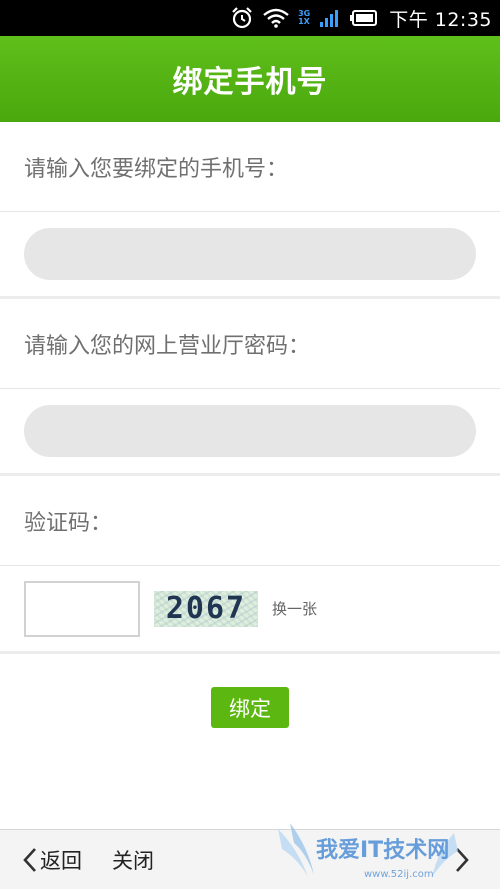 The width and height of the screenshot is (500, 889). I want to click on status-icons: 3G 1X 下午 12:35, so click(361, 18).